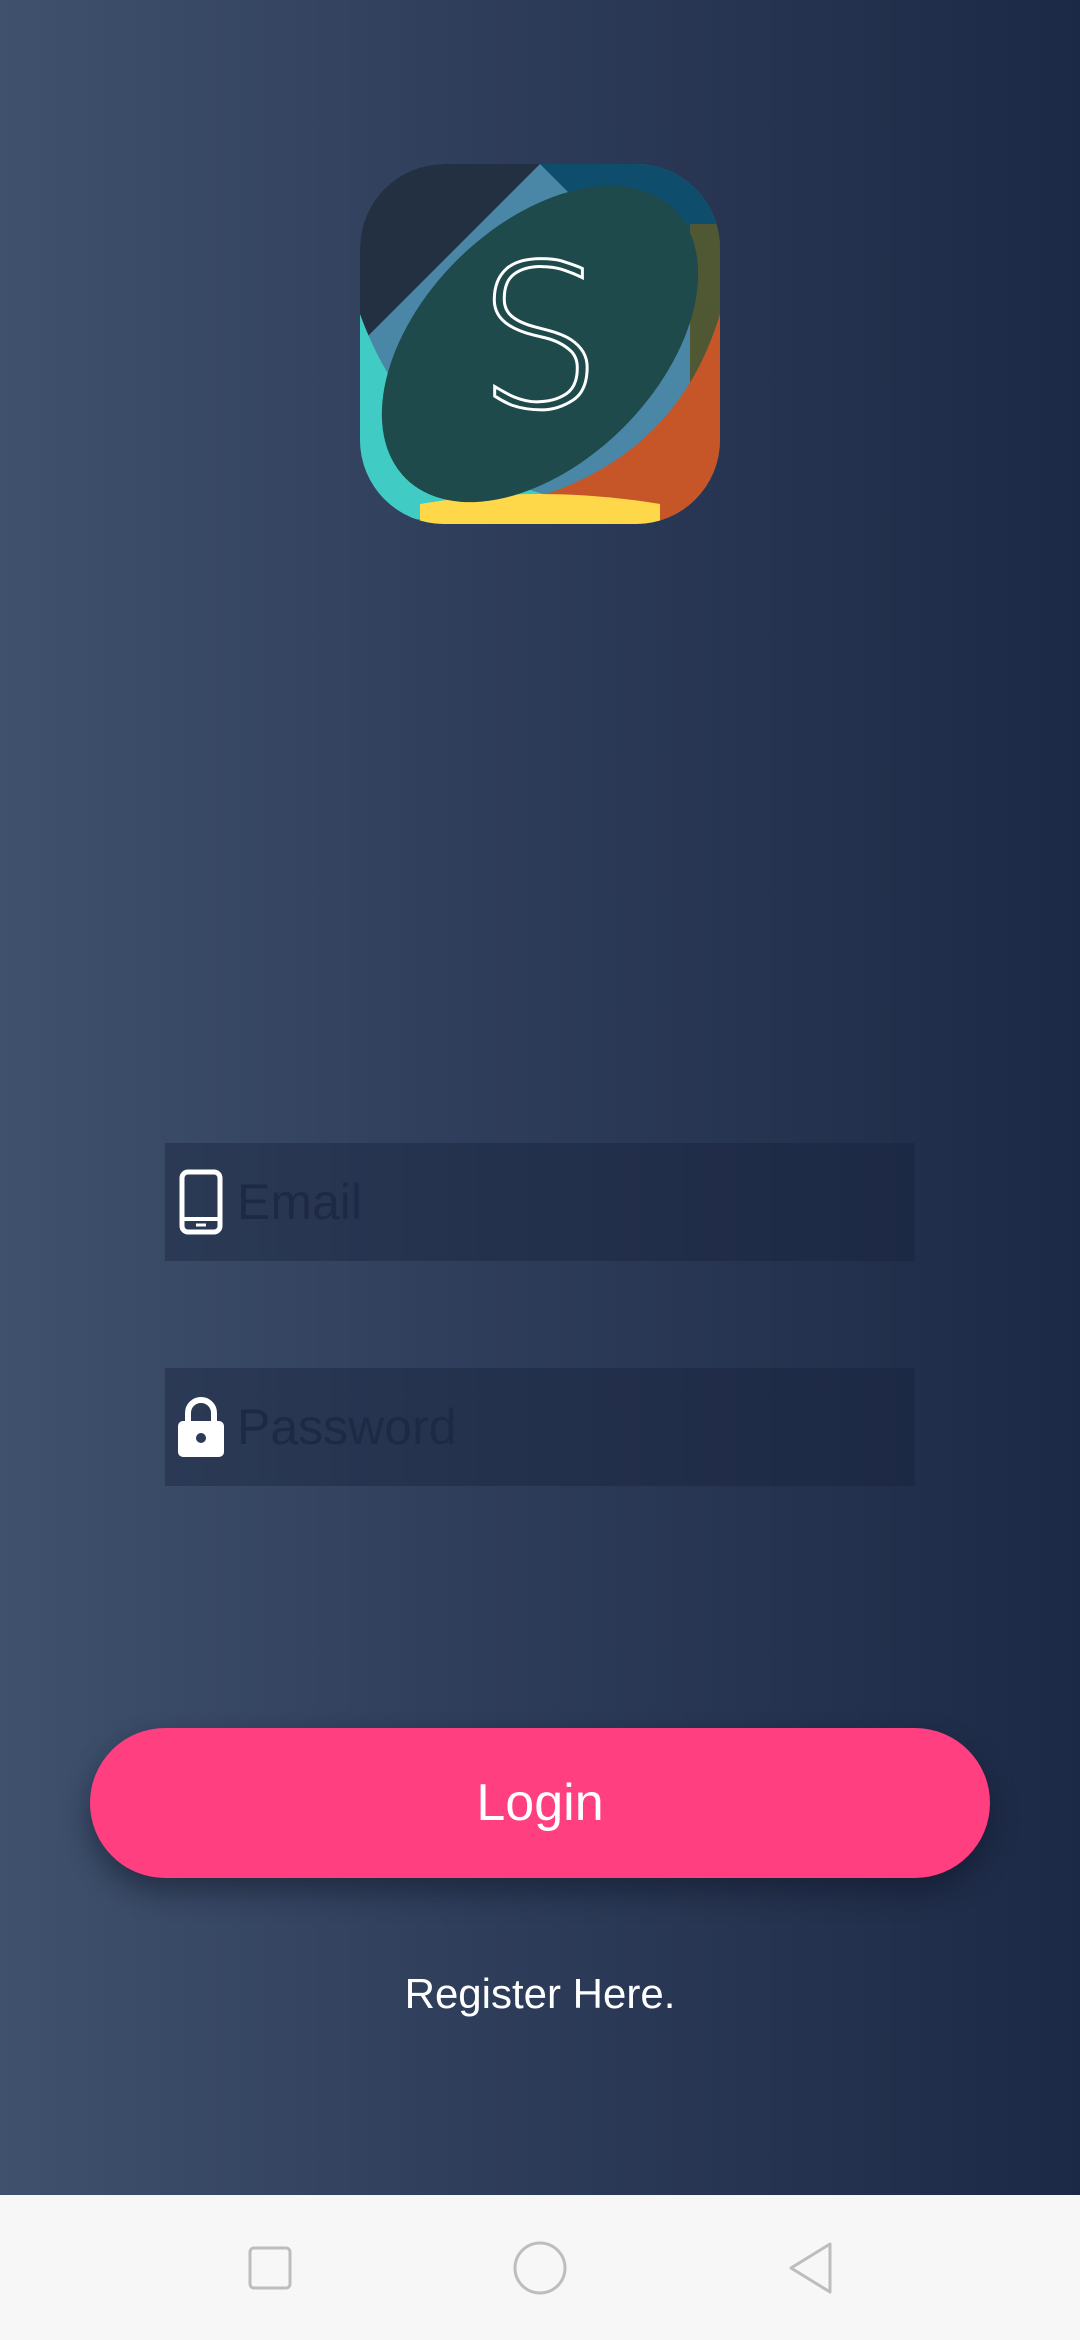 The image size is (1080, 2340). What do you see at coordinates (540, 1994) in the screenshot?
I see `register-link: Register Here.` at bounding box center [540, 1994].